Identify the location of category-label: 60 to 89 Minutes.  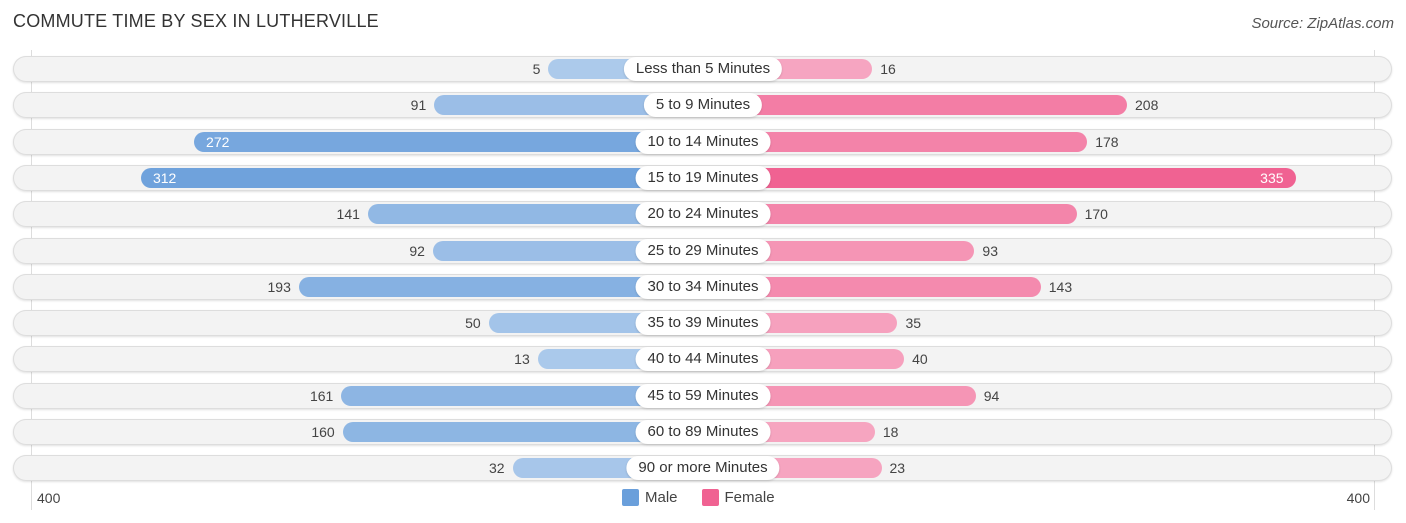
(703, 432).